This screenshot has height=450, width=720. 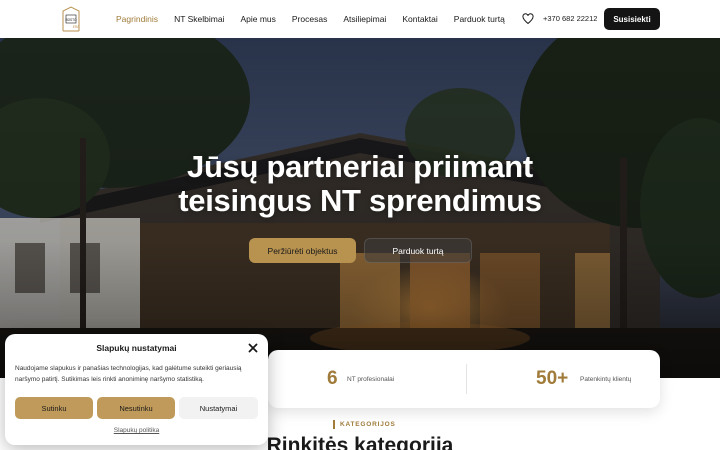 I want to click on stats-divider, so click(x=466, y=379).